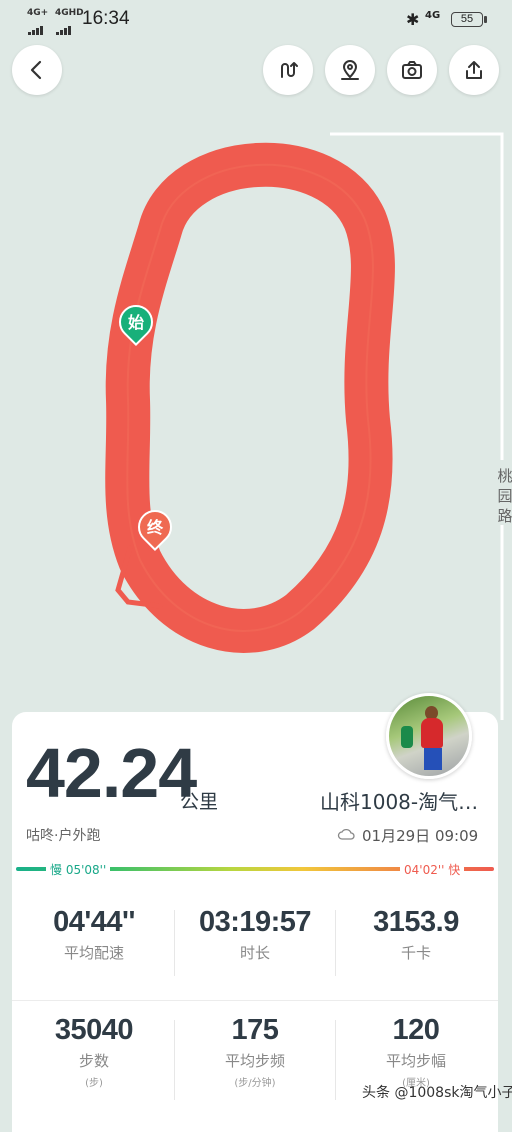 Image resolution: width=512 pixels, height=1132 pixels. I want to click on stat-stride: 120 平均步幅 (厘米), so click(416, 1051).